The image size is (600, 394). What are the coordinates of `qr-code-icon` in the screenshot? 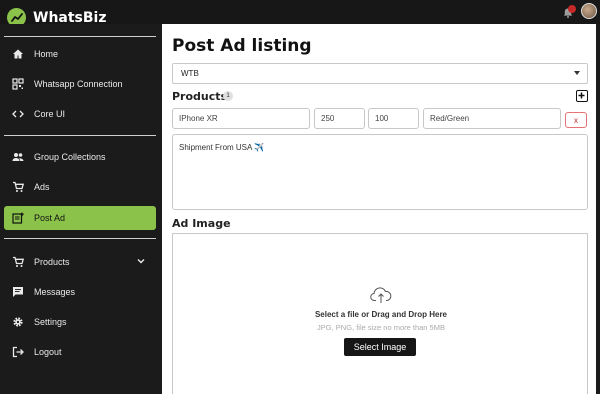 It's located at (18, 84).